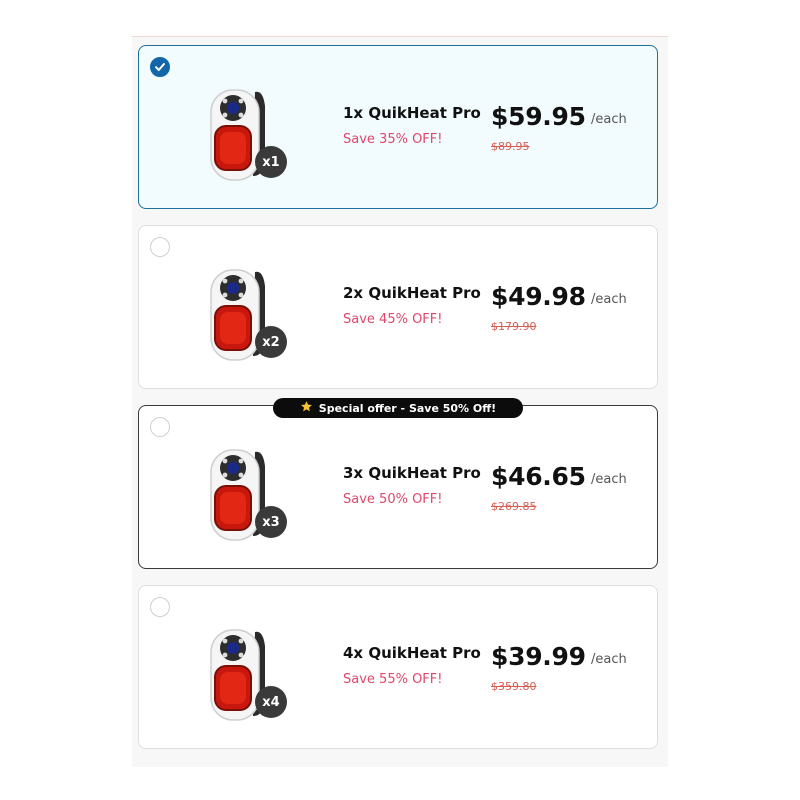 The width and height of the screenshot is (800, 800). What do you see at coordinates (514, 506) in the screenshot?
I see `offer-old-price: $269.85` at bounding box center [514, 506].